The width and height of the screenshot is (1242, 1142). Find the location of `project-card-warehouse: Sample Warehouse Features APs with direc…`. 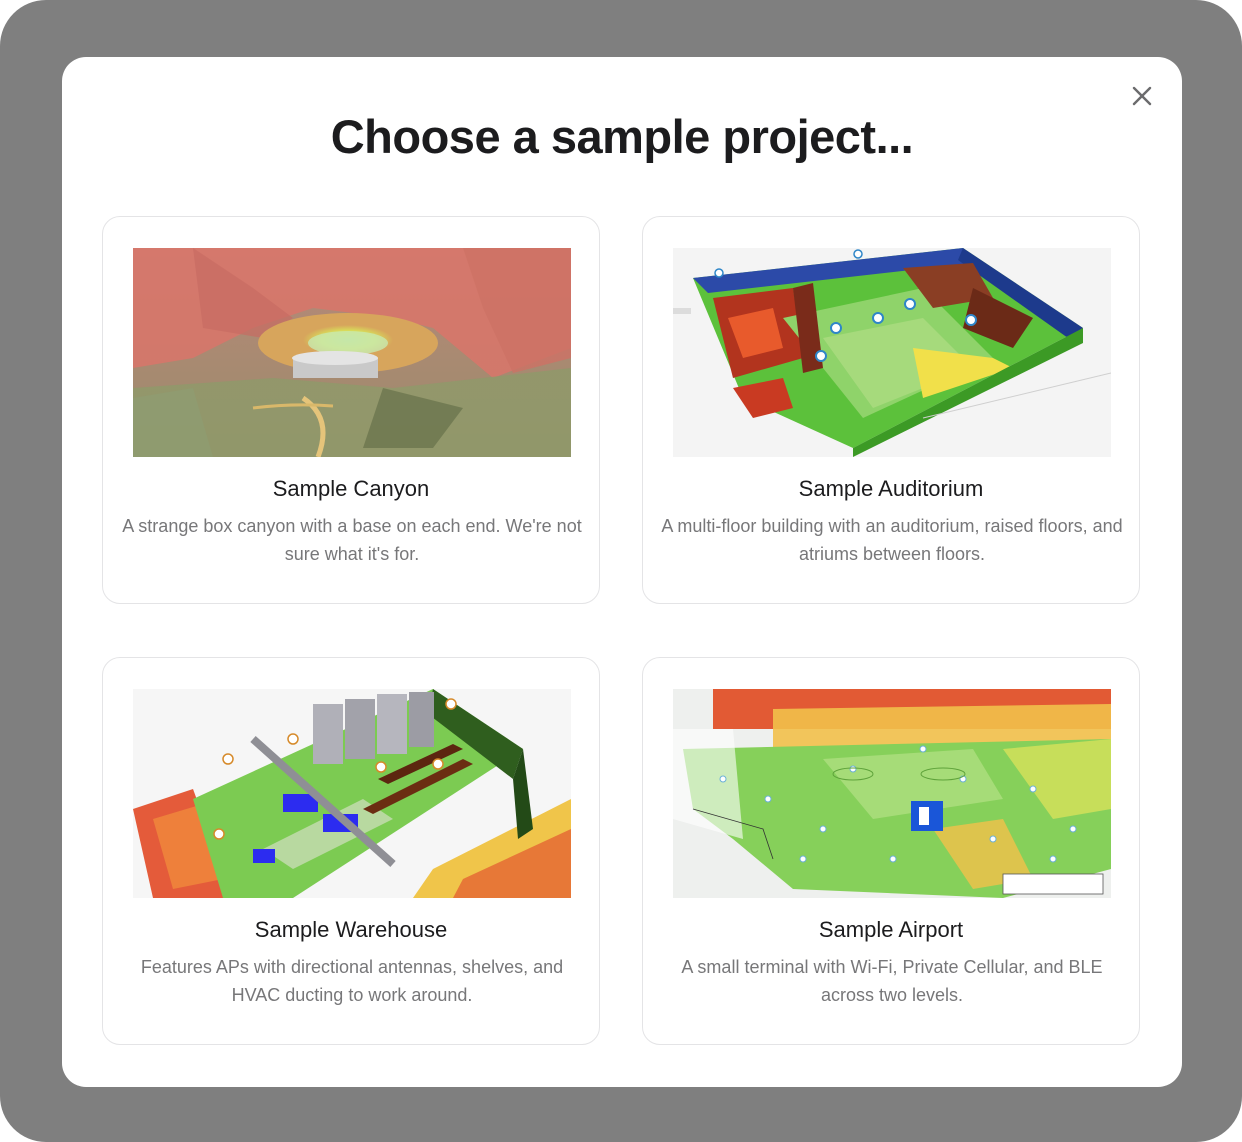

project-card-warehouse: Sample Warehouse Features APs with direc… is located at coordinates (351, 851).